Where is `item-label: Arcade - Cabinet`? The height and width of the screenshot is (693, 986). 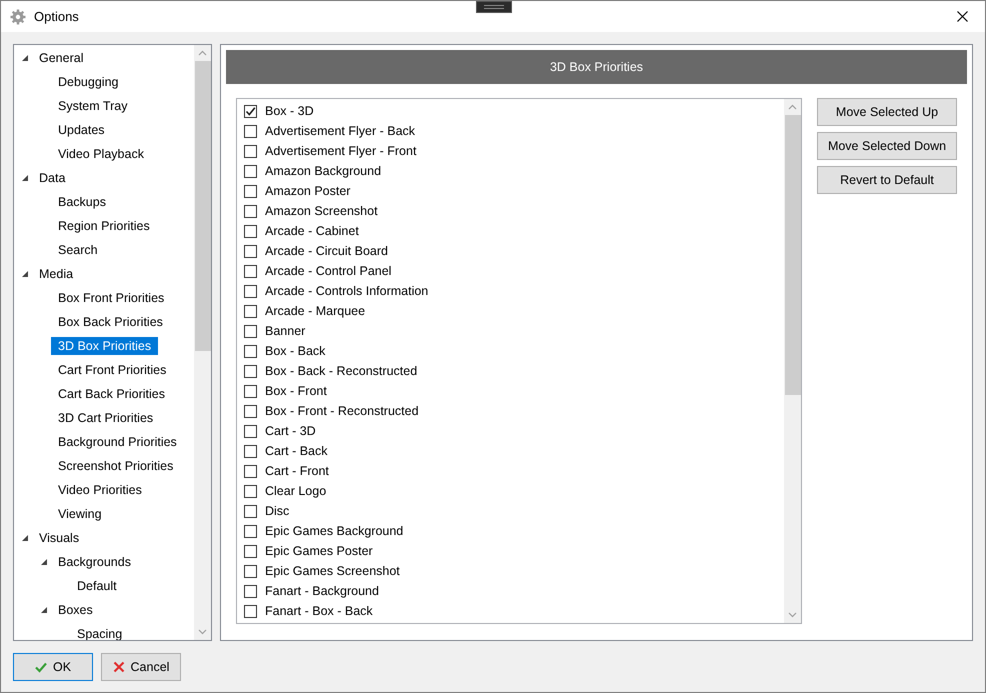
item-label: Arcade - Cabinet is located at coordinates (312, 231).